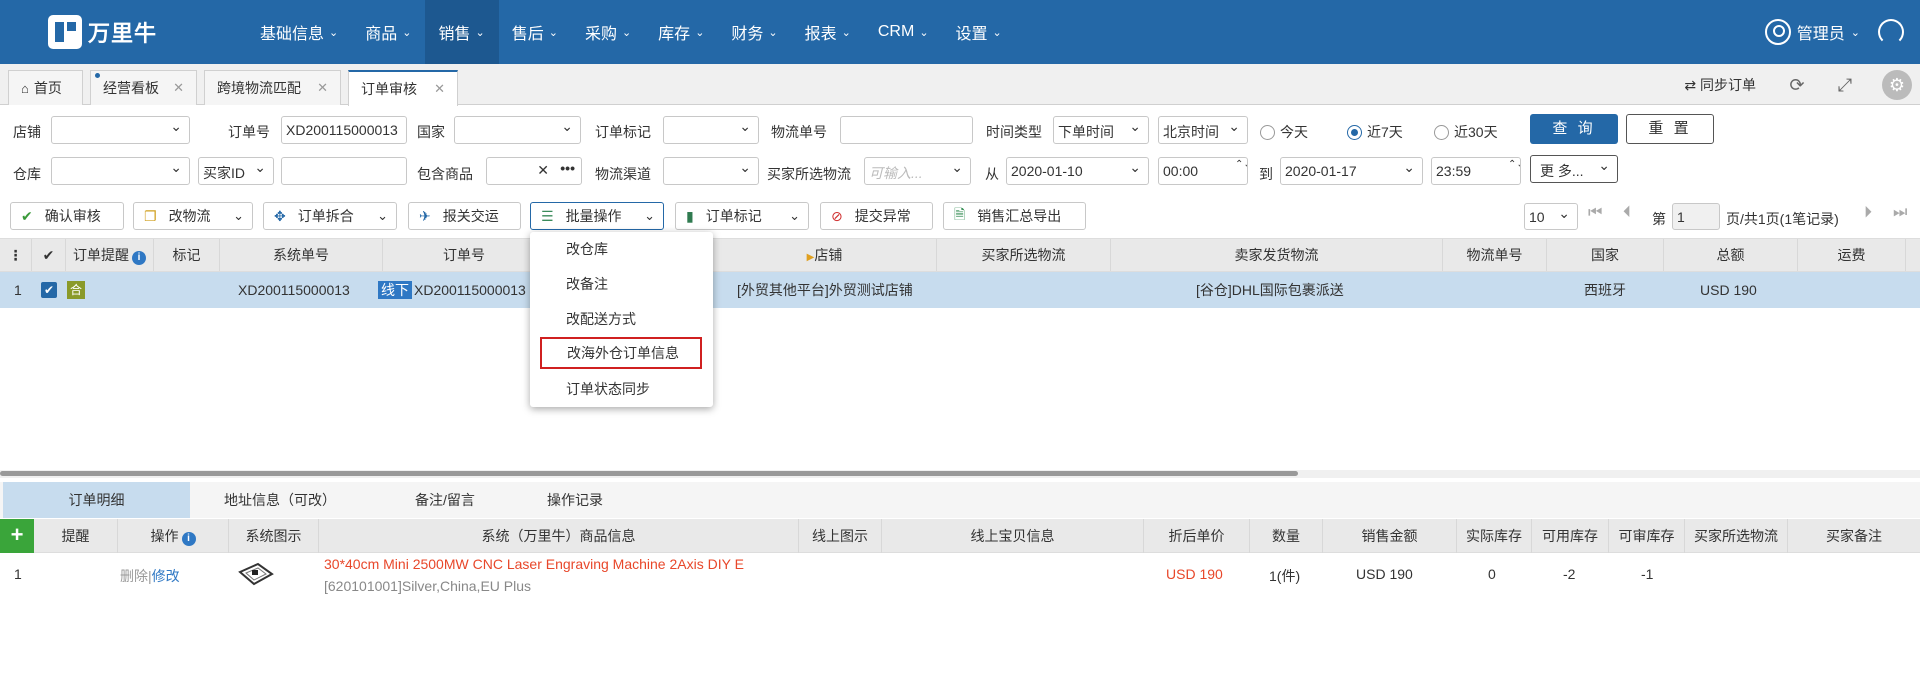  What do you see at coordinates (166, 576) in the screenshot?
I see `edit-link: 修改` at bounding box center [166, 576].